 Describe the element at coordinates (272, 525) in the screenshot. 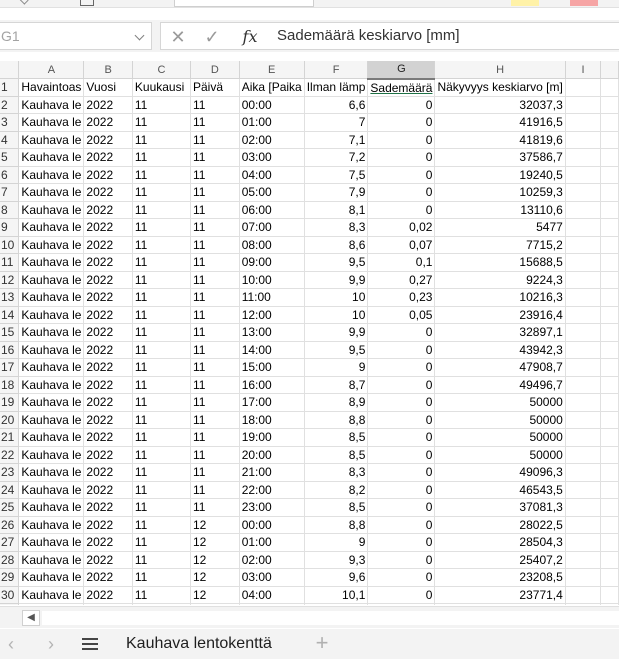

I see `cell: 00:00` at that location.